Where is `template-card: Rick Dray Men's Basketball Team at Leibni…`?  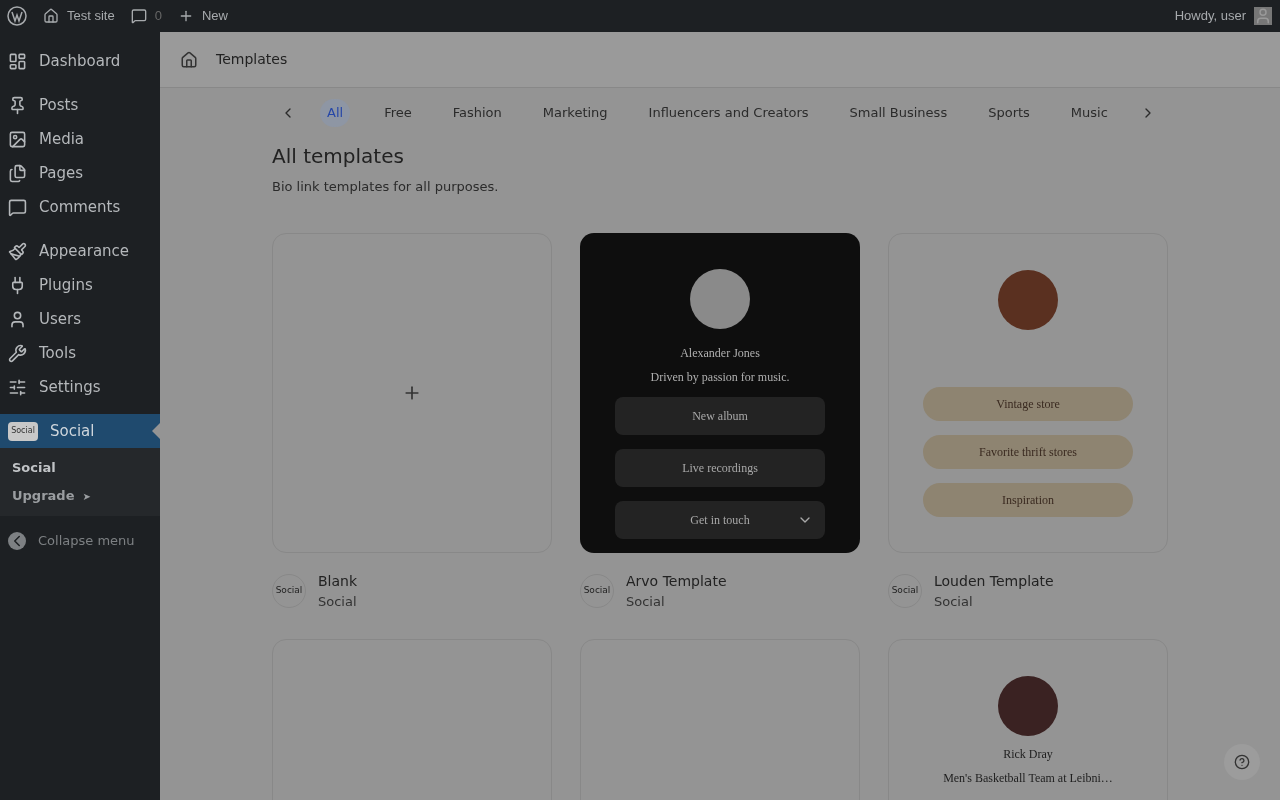 template-card: Rick Dray Men's Basketball Team at Leibni… is located at coordinates (1028, 719).